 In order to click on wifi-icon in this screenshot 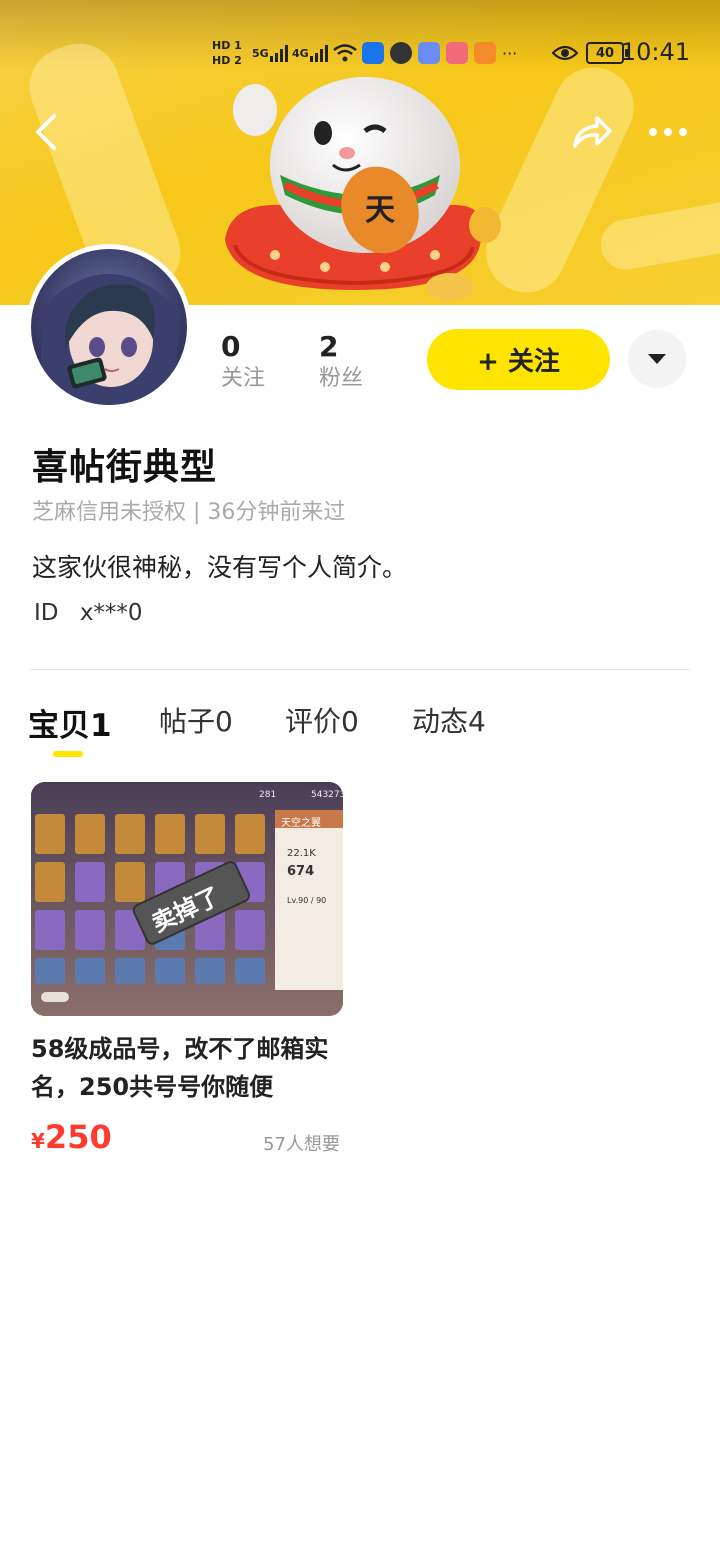, I will do `click(345, 53)`.